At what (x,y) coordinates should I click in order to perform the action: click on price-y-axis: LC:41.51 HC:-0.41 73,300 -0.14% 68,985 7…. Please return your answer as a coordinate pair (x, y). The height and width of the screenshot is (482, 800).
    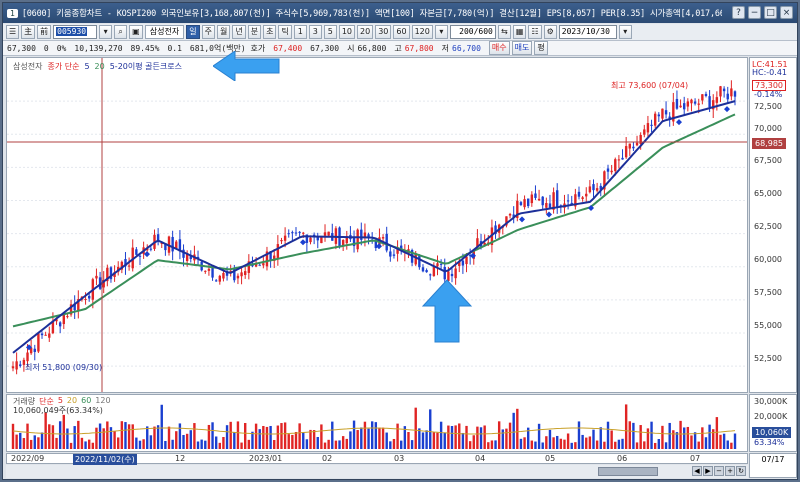
    Looking at the image, I should click on (773, 225).